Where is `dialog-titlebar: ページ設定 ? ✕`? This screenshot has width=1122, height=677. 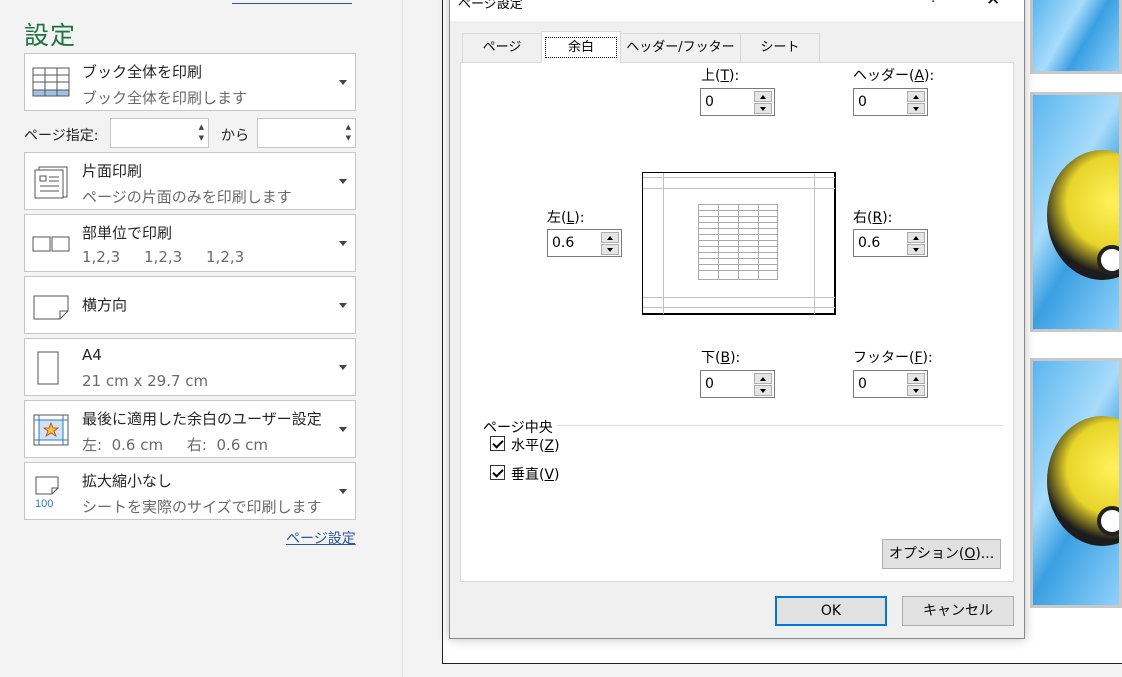 dialog-titlebar: ページ設定 ? ✕ is located at coordinates (737, 10).